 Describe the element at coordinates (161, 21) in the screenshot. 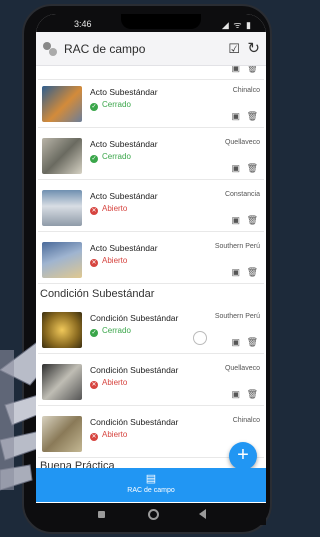

I see `camera-notch` at that location.